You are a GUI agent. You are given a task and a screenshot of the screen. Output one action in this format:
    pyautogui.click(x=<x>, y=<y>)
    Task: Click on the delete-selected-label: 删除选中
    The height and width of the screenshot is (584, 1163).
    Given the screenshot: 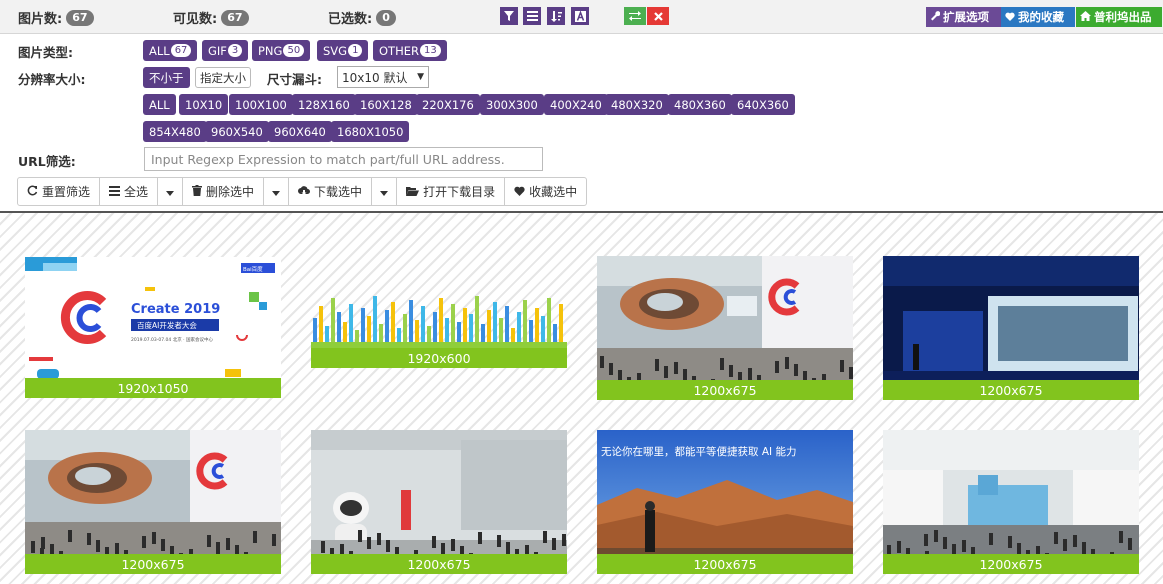 What is the action you would take?
    pyautogui.click(x=230, y=192)
    